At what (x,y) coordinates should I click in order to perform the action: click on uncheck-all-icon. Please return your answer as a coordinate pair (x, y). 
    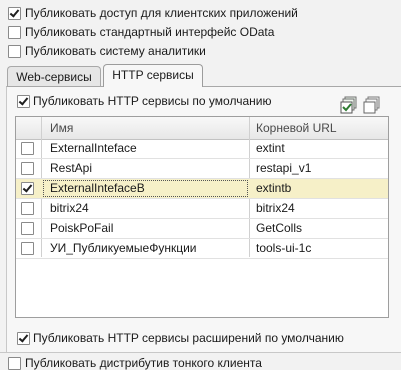
    Looking at the image, I should click on (372, 105).